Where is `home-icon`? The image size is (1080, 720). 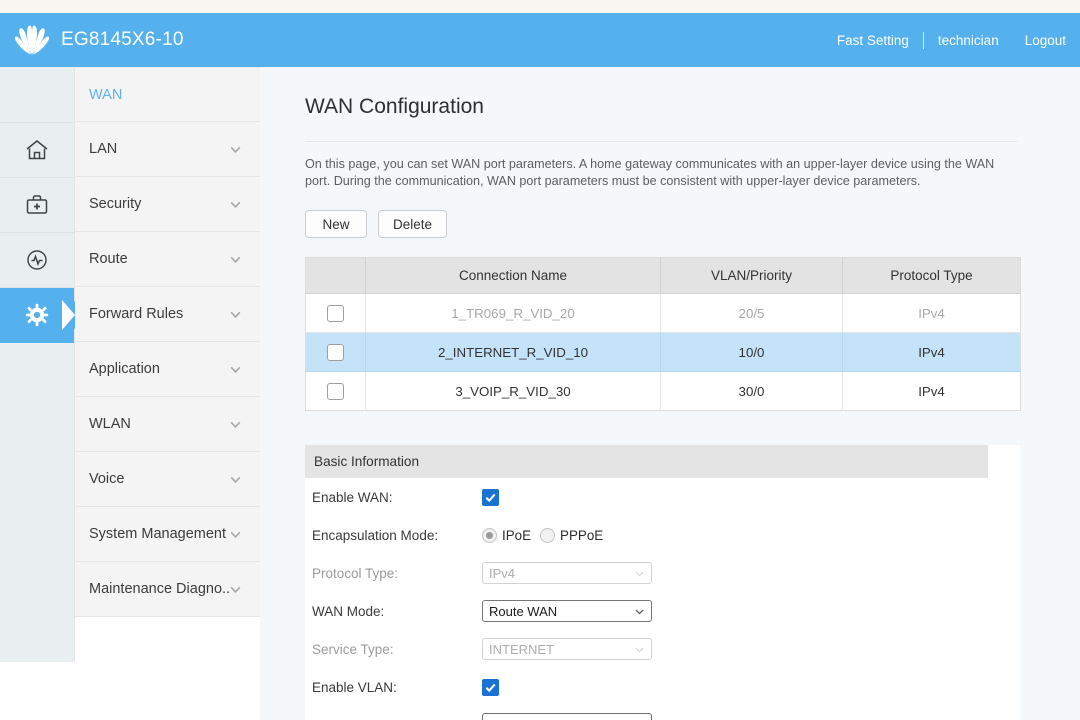 home-icon is located at coordinates (37, 150).